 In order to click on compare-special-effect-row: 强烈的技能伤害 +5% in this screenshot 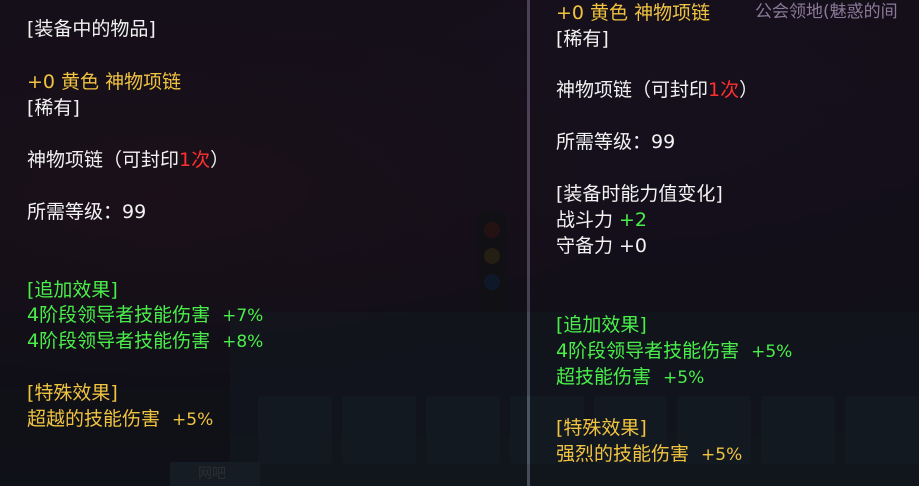, I will do `click(649, 454)`.